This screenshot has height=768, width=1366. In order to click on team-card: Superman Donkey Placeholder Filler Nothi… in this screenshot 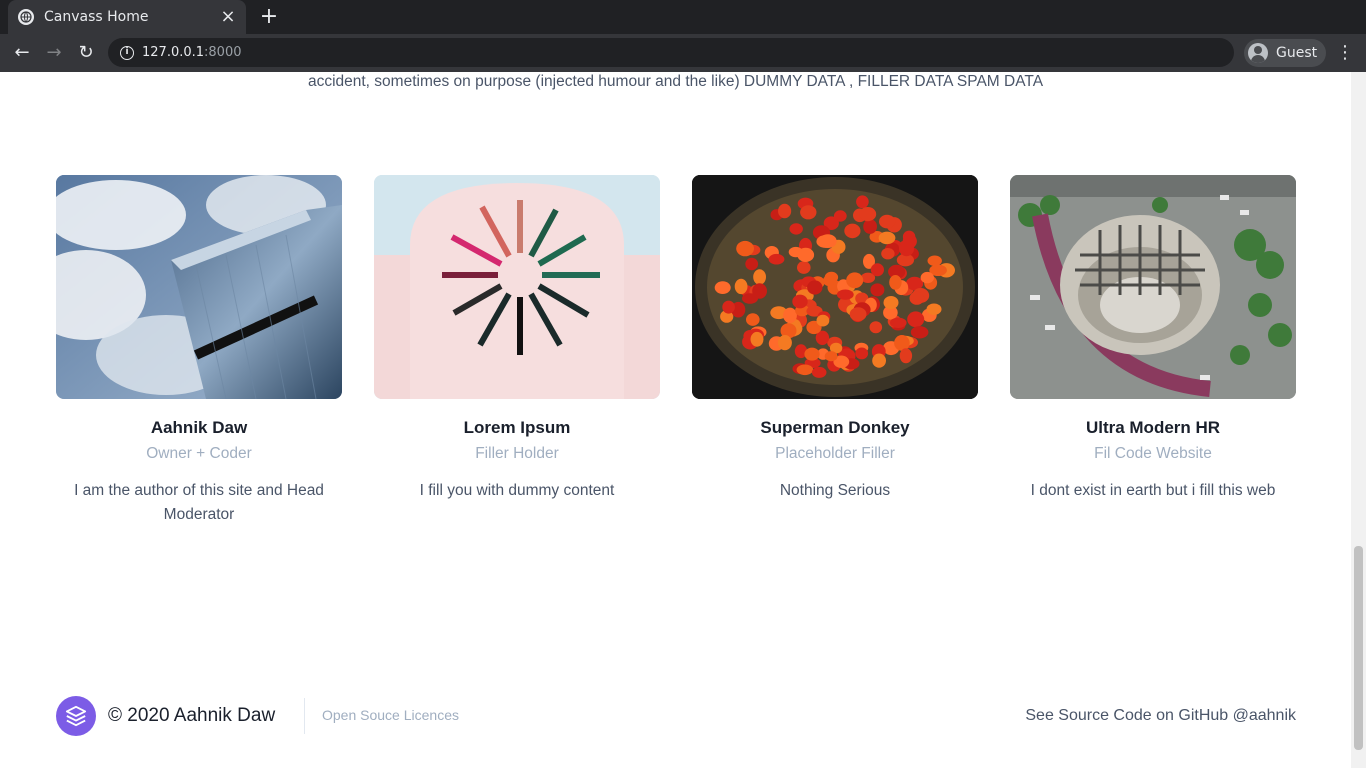, I will do `click(835, 339)`.